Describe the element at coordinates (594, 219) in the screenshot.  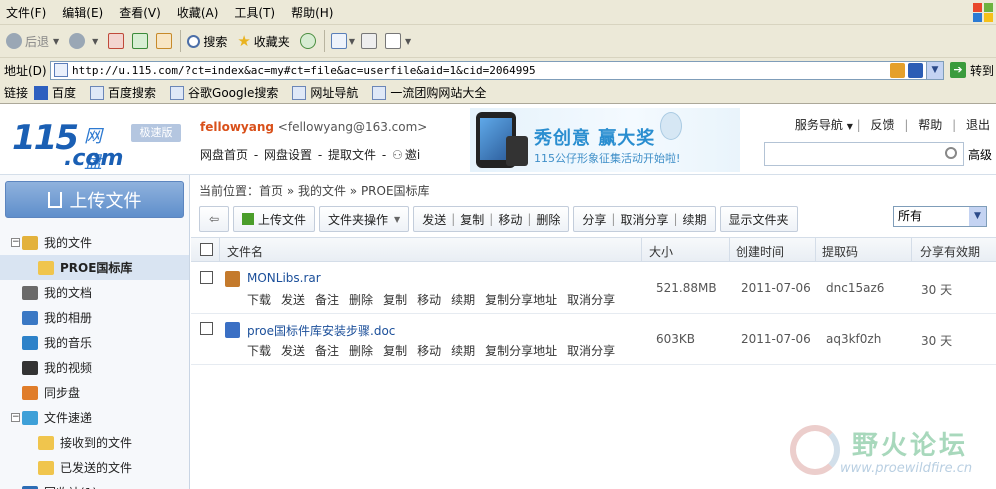
I see `share-button: 分享` at that location.